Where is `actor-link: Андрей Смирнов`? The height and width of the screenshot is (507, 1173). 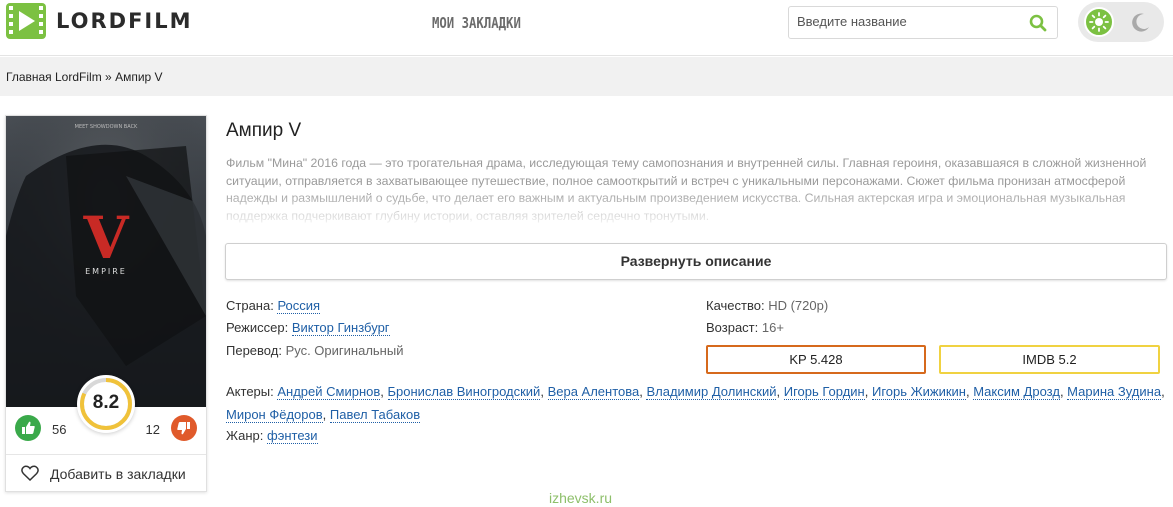 actor-link: Андрей Смирнов is located at coordinates (329, 392).